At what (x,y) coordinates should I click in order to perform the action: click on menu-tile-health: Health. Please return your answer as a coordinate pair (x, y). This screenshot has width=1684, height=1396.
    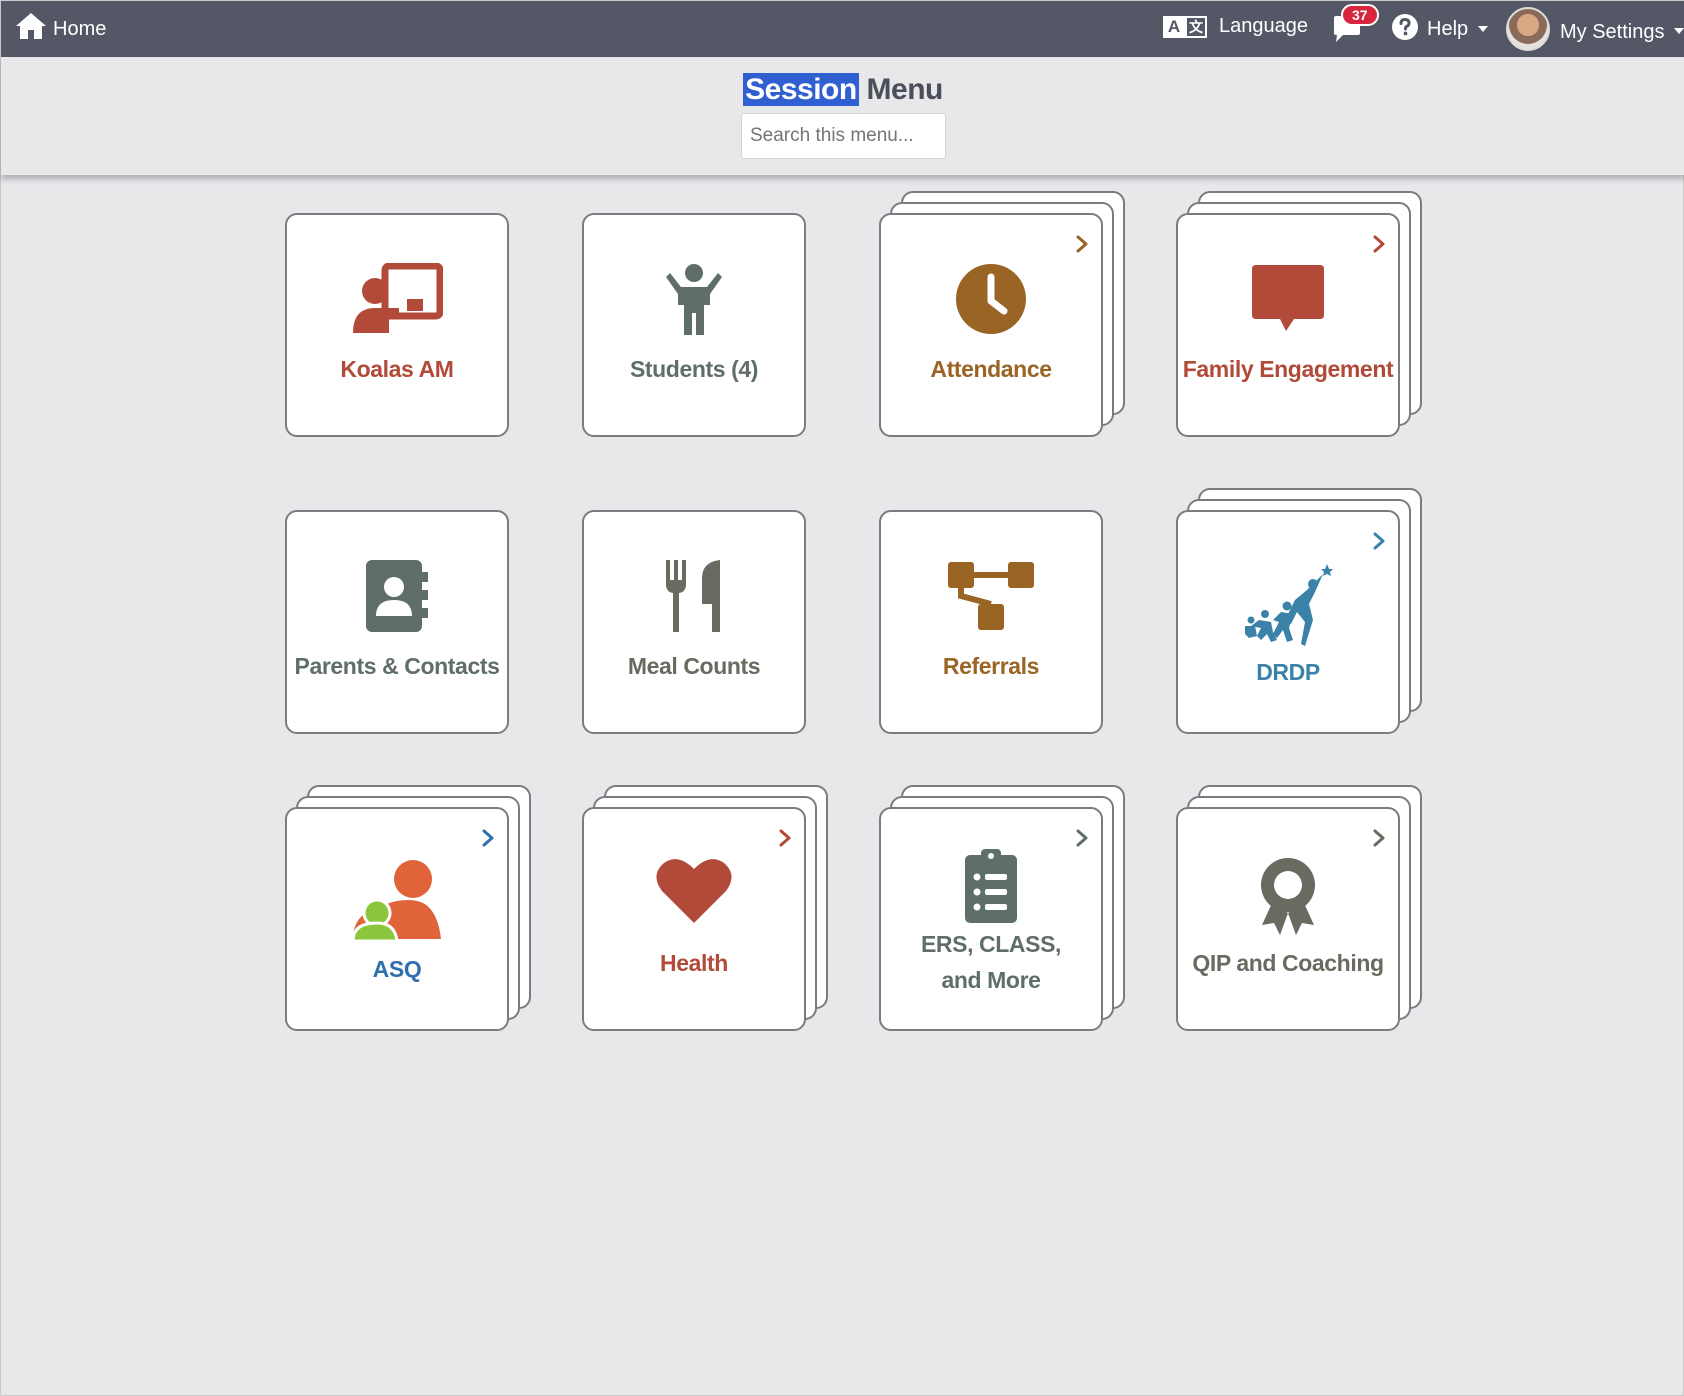
    Looking at the image, I should click on (694, 919).